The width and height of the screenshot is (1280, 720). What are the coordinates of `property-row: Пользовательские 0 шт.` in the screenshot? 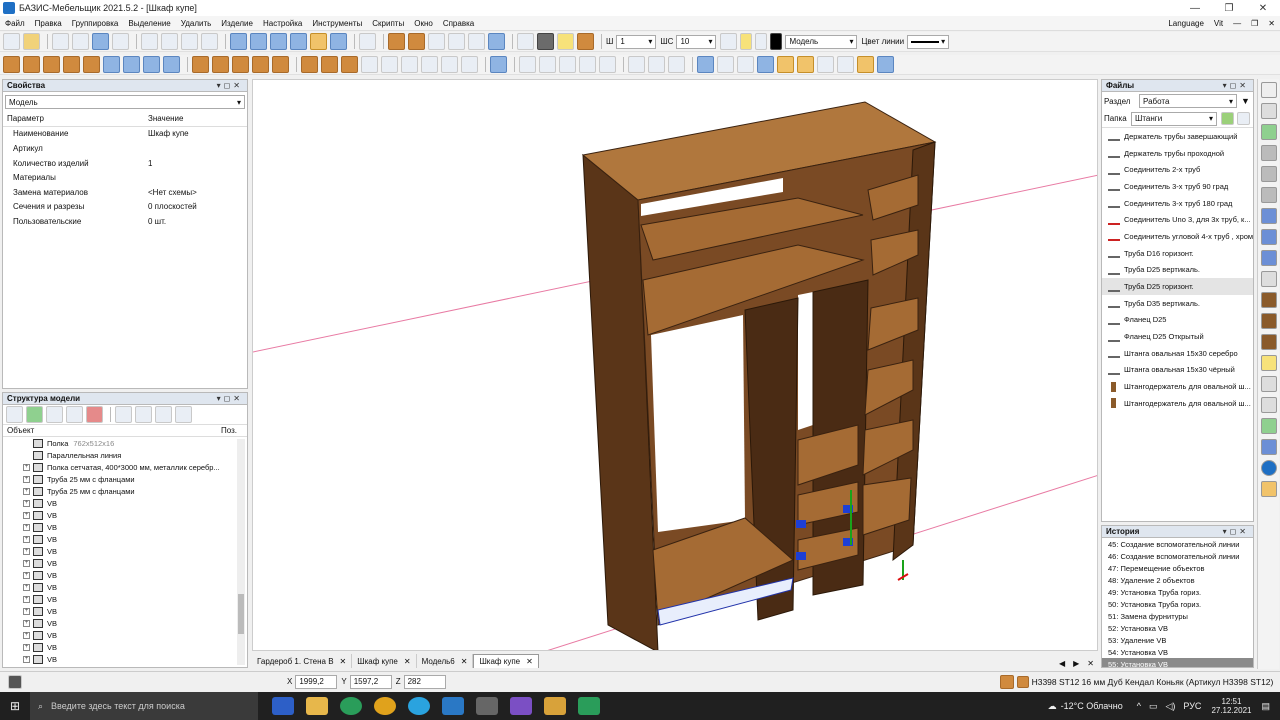 It's located at (130, 221).